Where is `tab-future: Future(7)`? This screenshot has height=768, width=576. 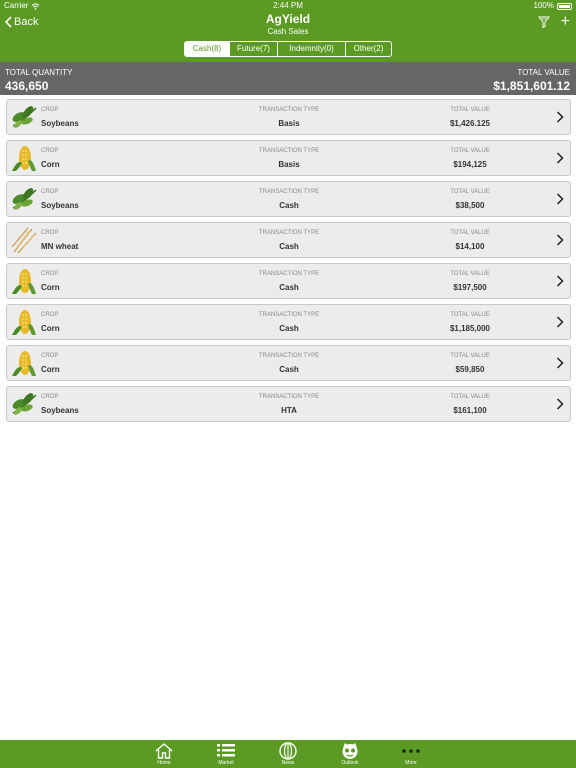 tab-future: Future(7) is located at coordinates (253, 49).